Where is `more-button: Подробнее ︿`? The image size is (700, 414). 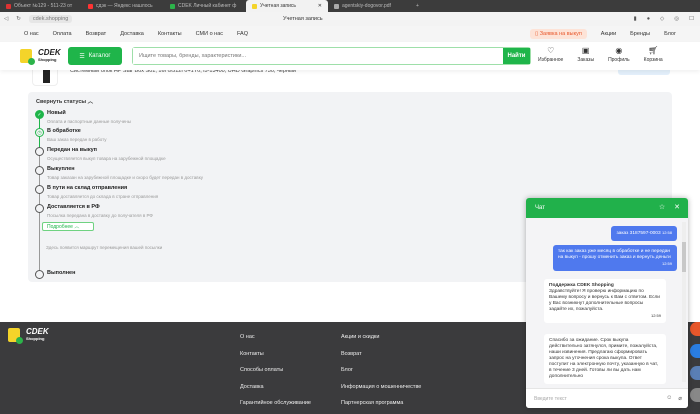 more-button: Подробнее ︿ is located at coordinates (68, 226).